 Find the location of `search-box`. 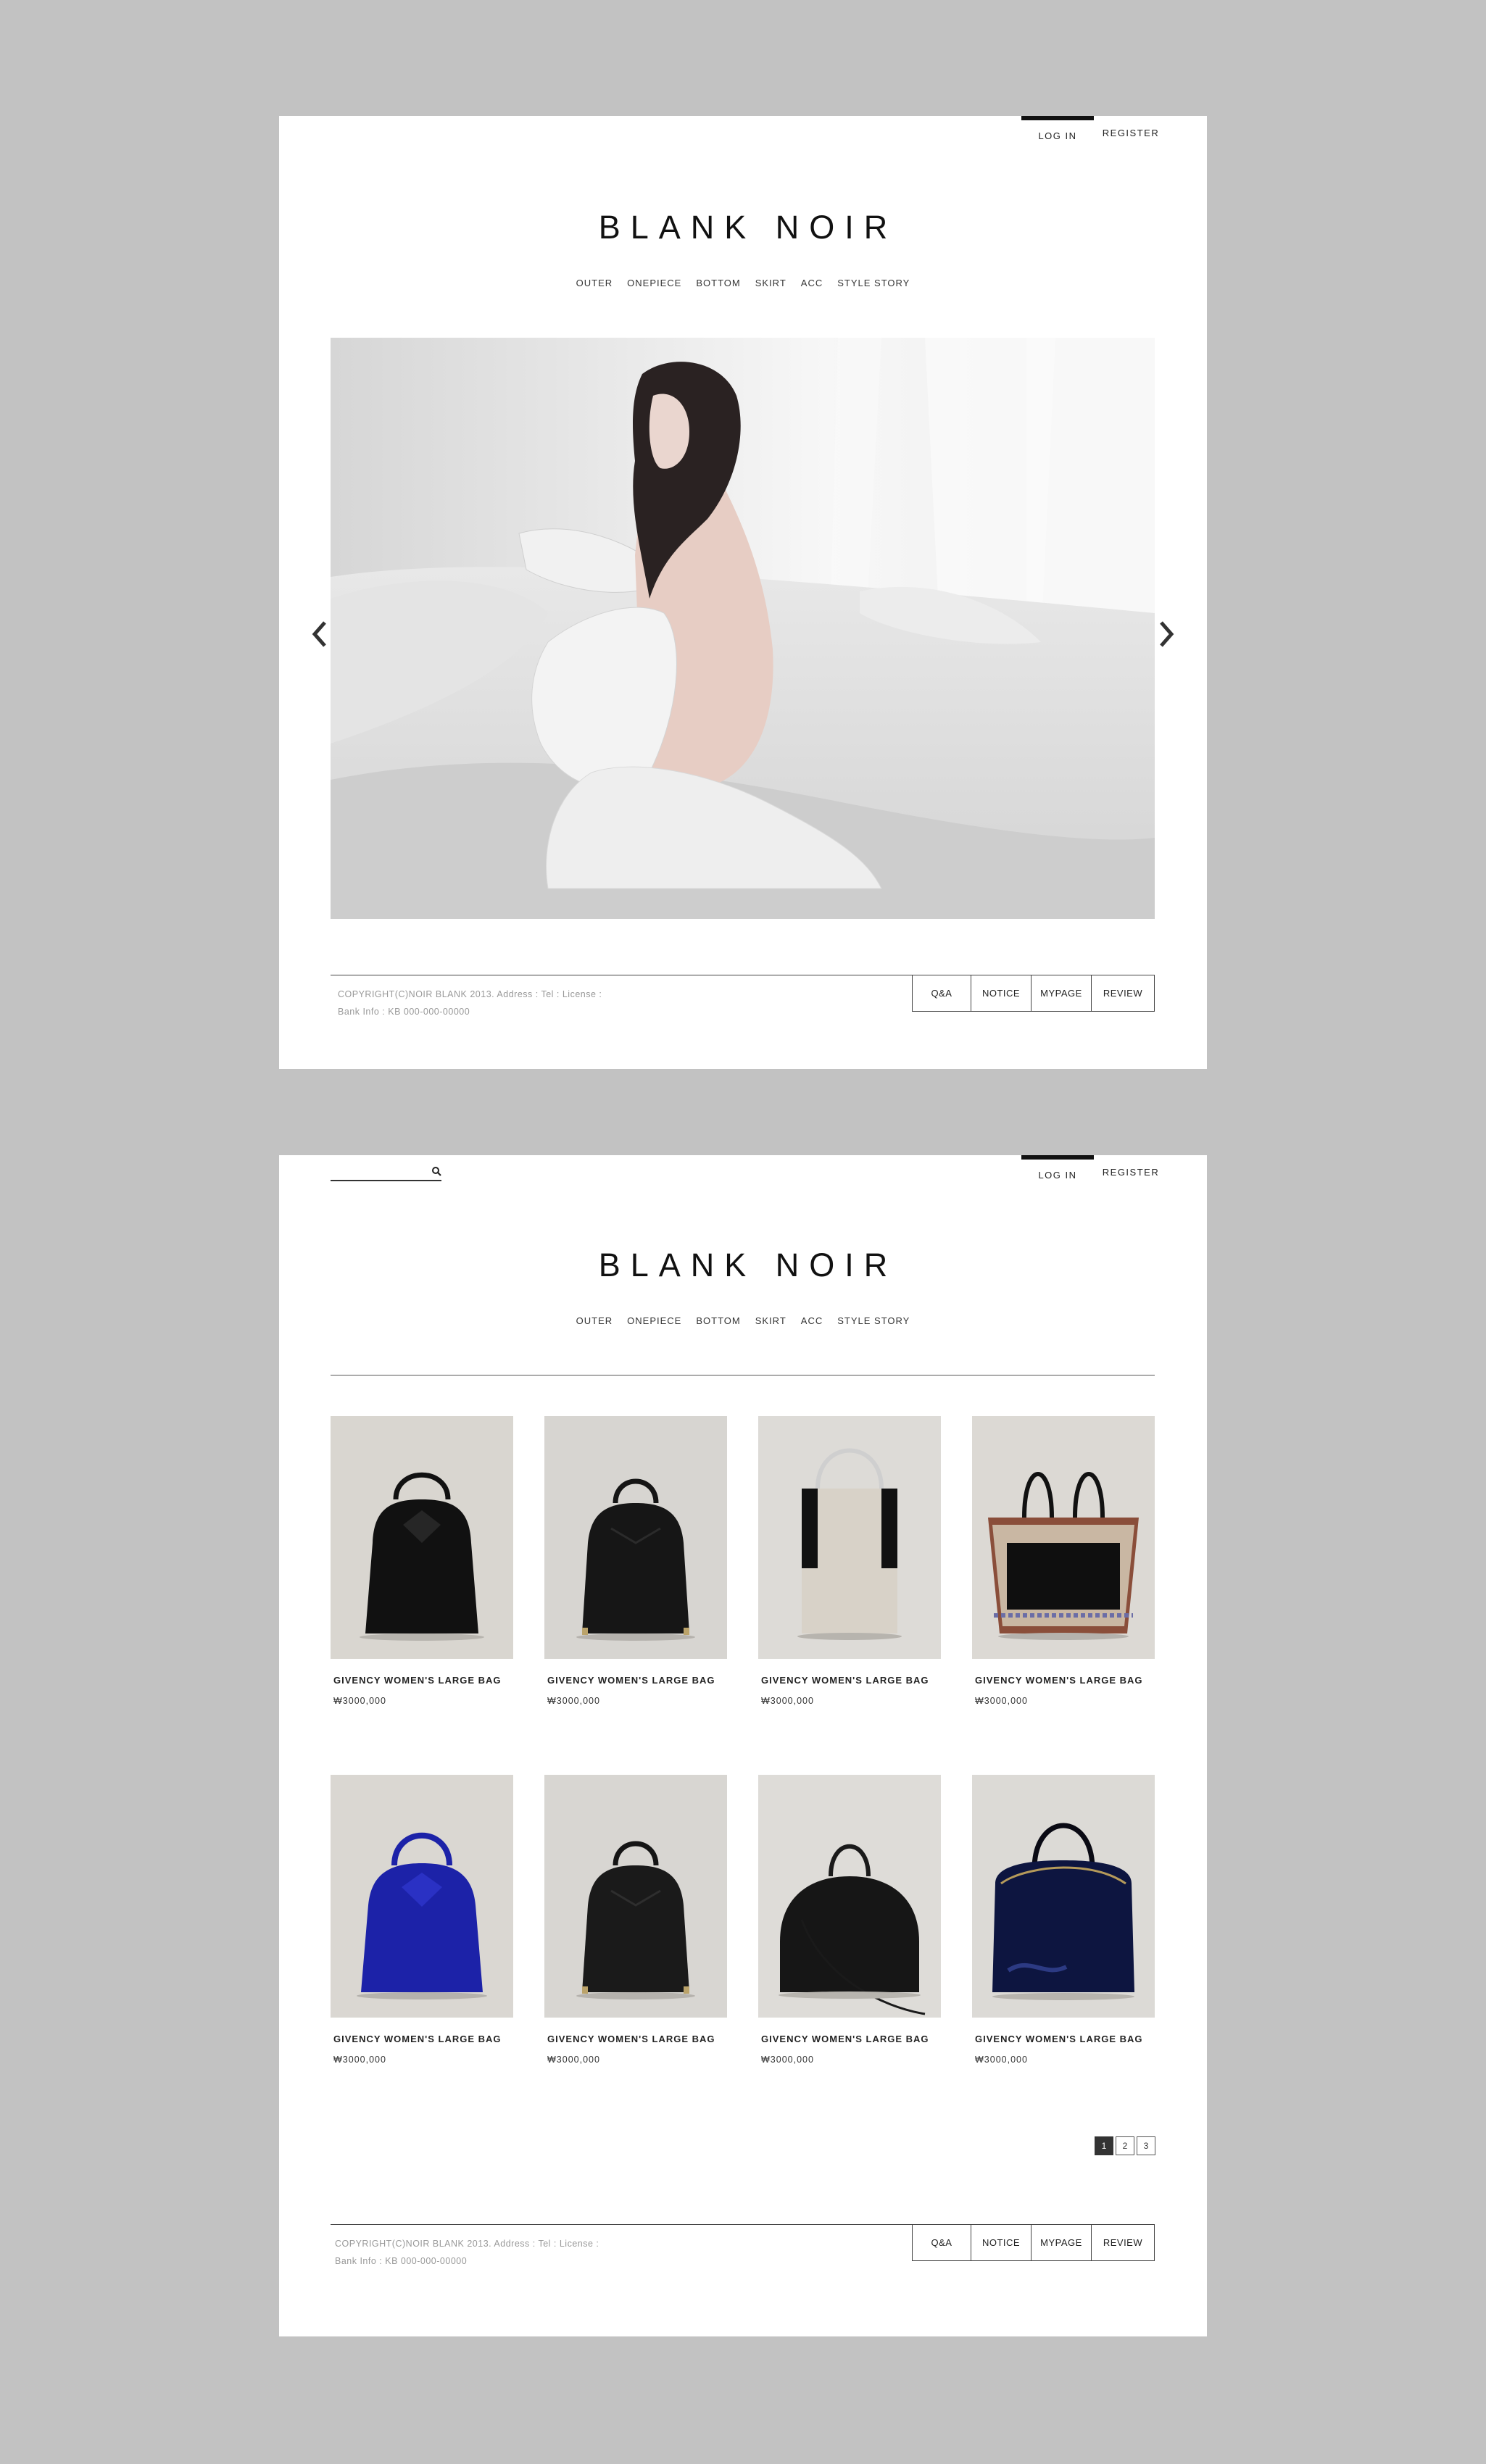

search-box is located at coordinates (386, 1172).